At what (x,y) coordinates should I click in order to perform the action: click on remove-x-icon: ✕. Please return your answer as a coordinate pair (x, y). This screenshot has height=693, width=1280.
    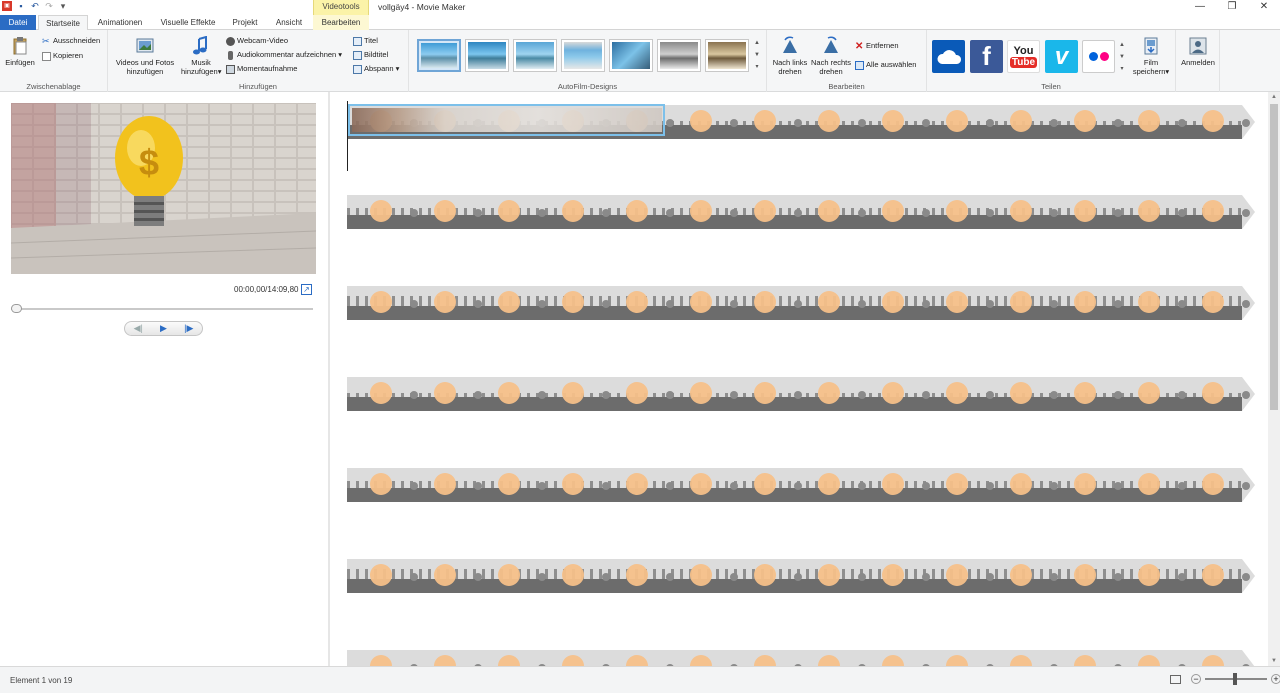
    Looking at the image, I should click on (859, 46).